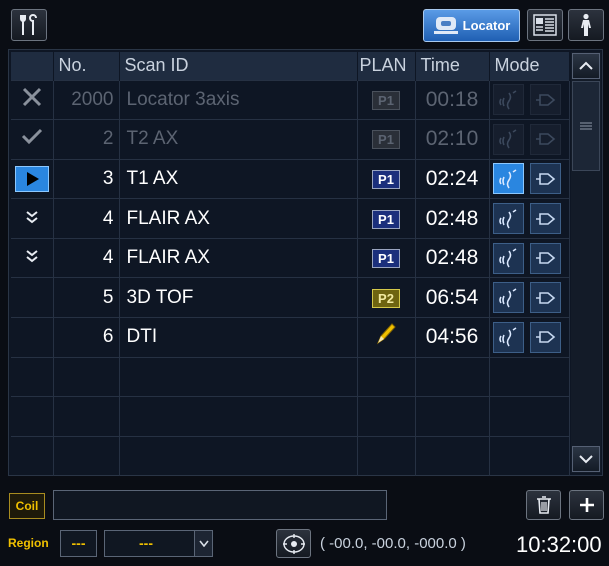 The height and width of the screenshot is (566, 609). I want to click on scroll-up-button, so click(586, 66).